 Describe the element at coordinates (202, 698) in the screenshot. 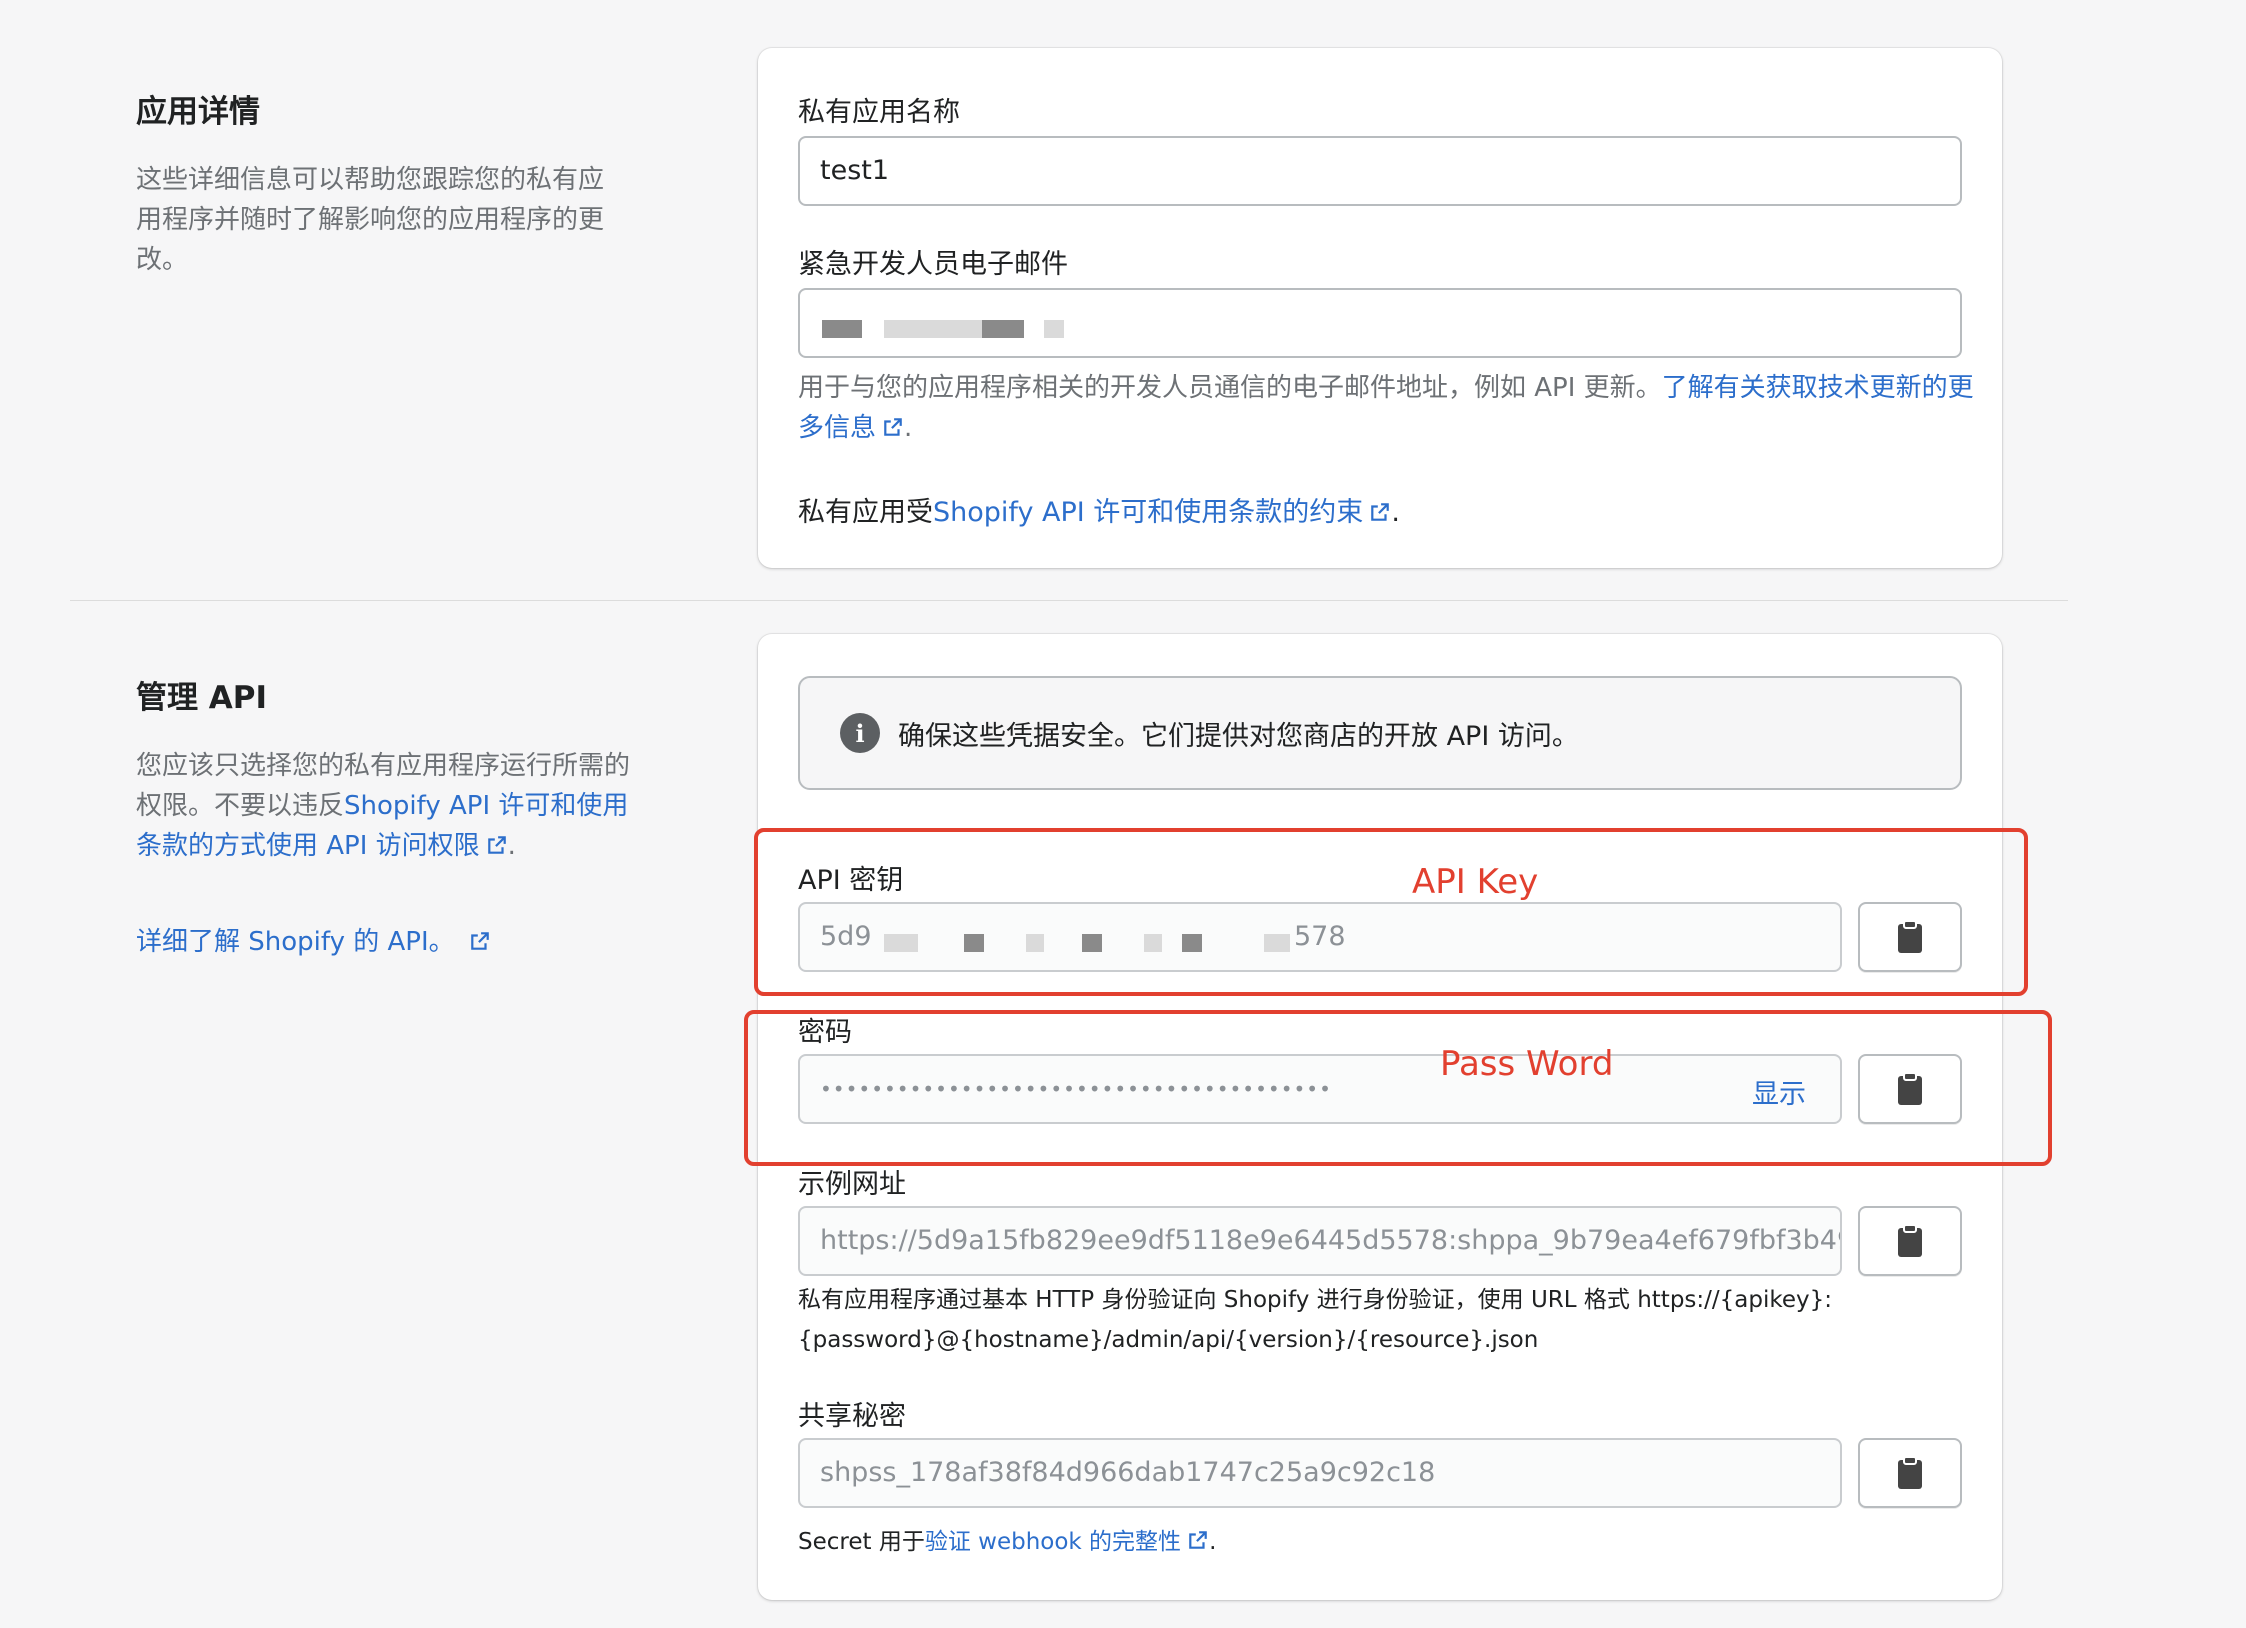

I see `admin-api-title: 管理 API` at that location.